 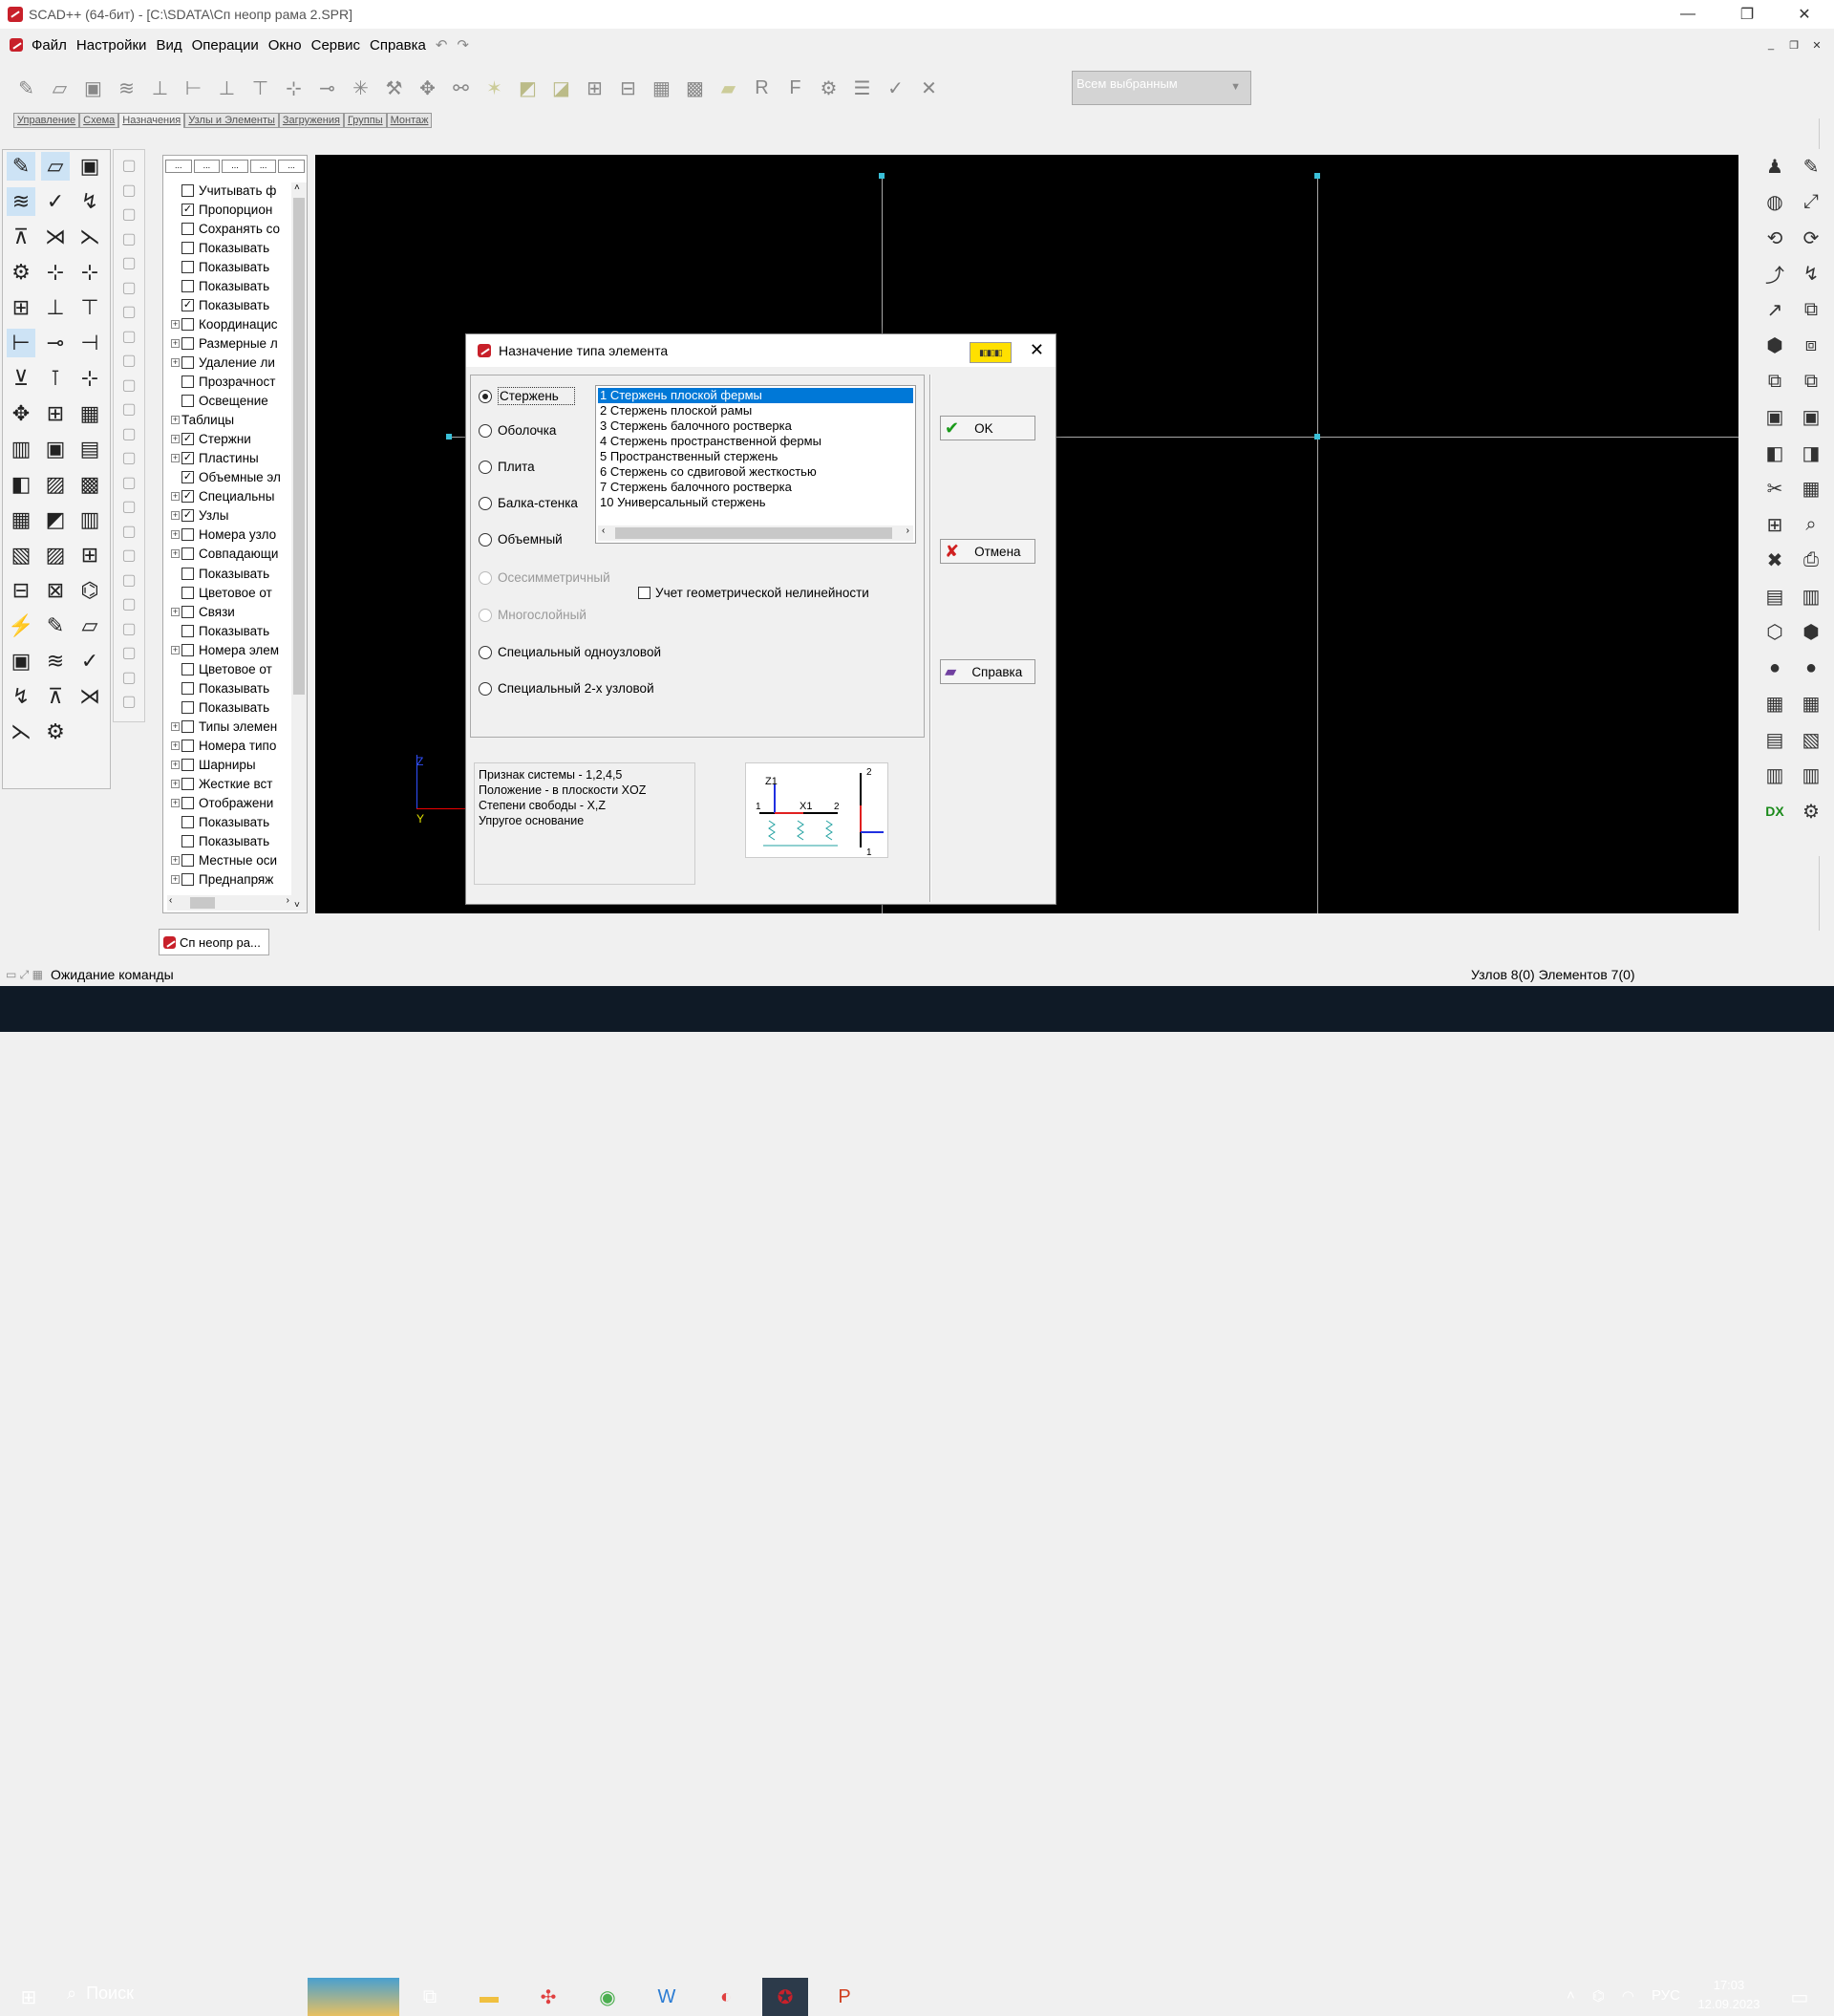 I want to click on menu-operations: Операции, so click(x=225, y=45).